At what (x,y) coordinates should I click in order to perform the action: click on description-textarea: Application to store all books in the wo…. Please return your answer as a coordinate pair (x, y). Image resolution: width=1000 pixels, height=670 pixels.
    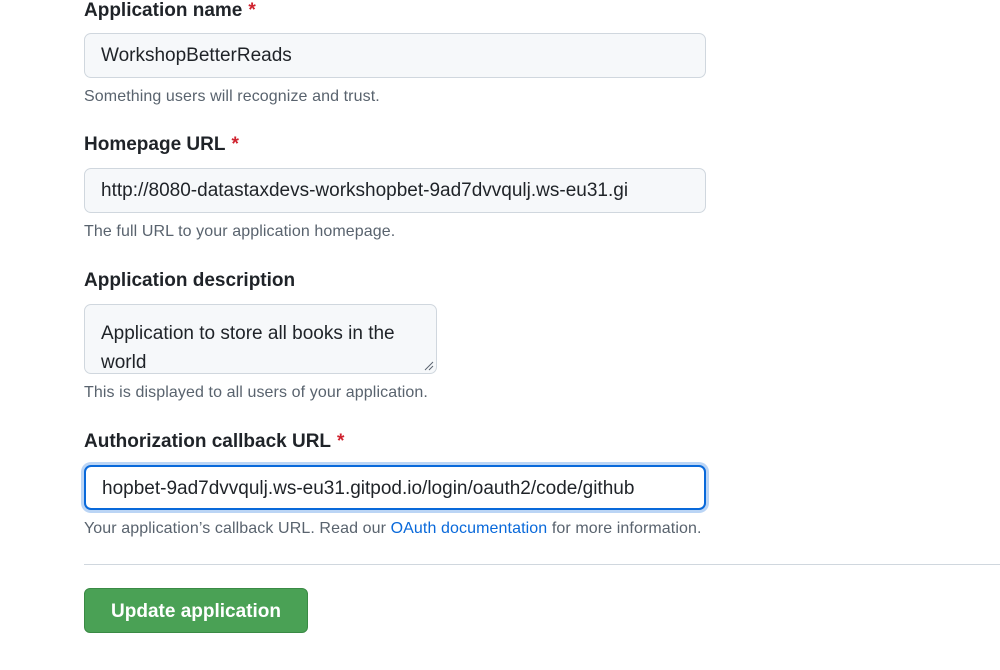
    Looking at the image, I should click on (260, 339).